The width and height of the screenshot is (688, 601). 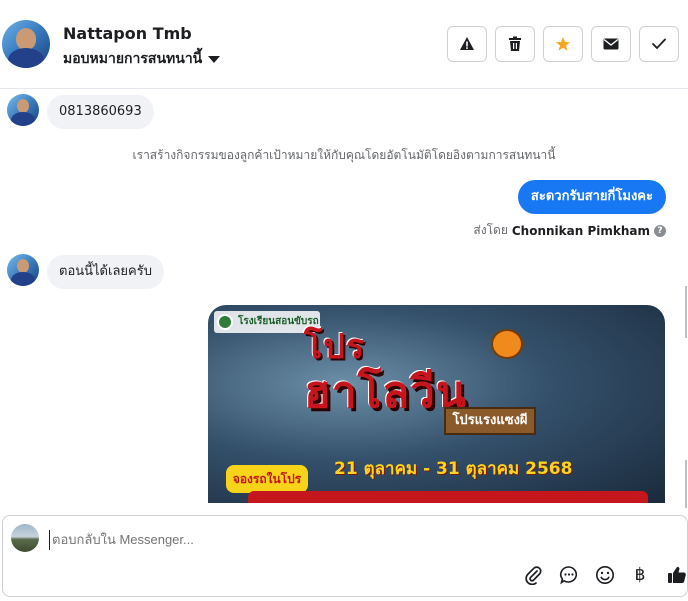 I want to click on sent-by-prefix: ส่งโดย, so click(x=490, y=230).